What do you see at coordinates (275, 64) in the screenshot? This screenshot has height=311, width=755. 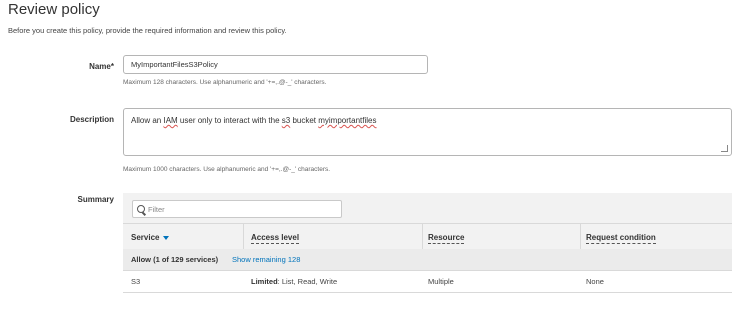 I see `policy-name-input: MyImportantFilesS3Policy` at bounding box center [275, 64].